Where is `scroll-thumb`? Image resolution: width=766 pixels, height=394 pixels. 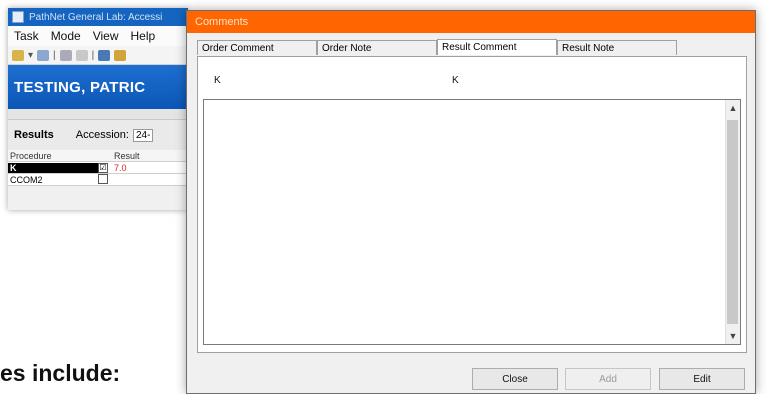 scroll-thumb is located at coordinates (732, 222).